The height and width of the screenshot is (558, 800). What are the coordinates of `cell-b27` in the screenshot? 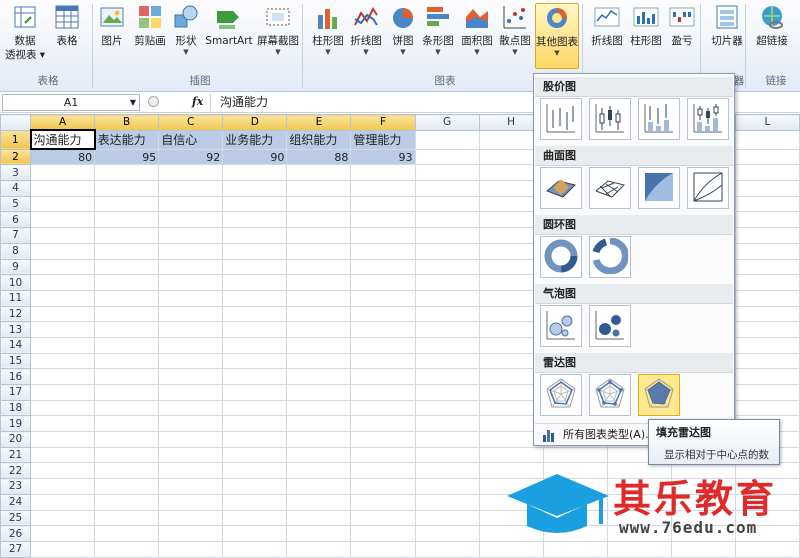 It's located at (127, 549).